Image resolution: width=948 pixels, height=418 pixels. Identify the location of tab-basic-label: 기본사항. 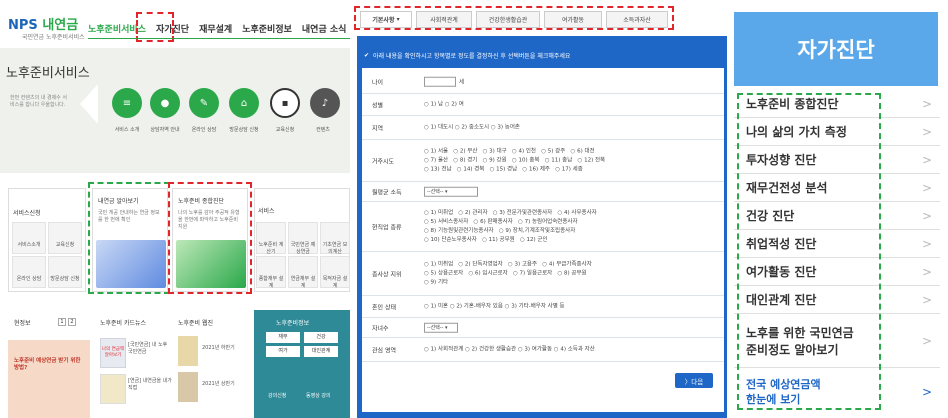
(383, 20).